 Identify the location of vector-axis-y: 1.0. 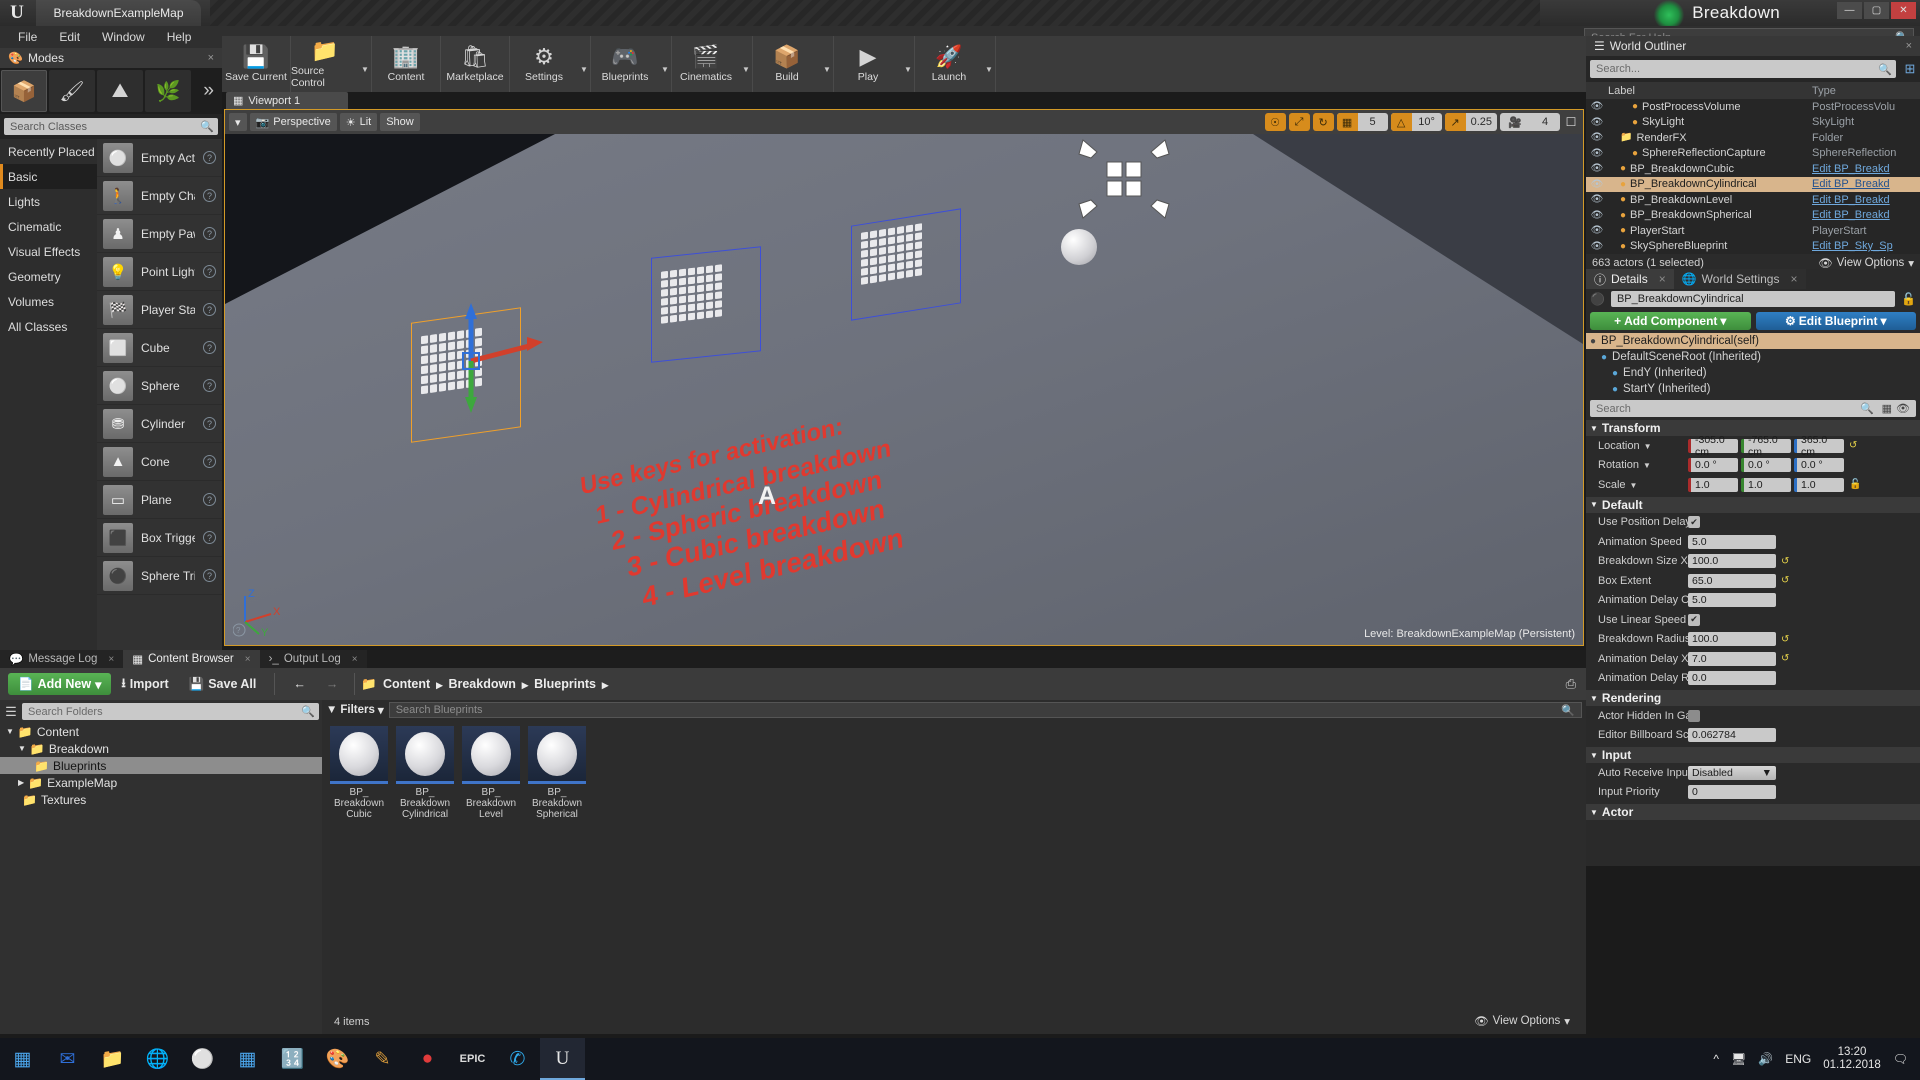
(1766, 484).